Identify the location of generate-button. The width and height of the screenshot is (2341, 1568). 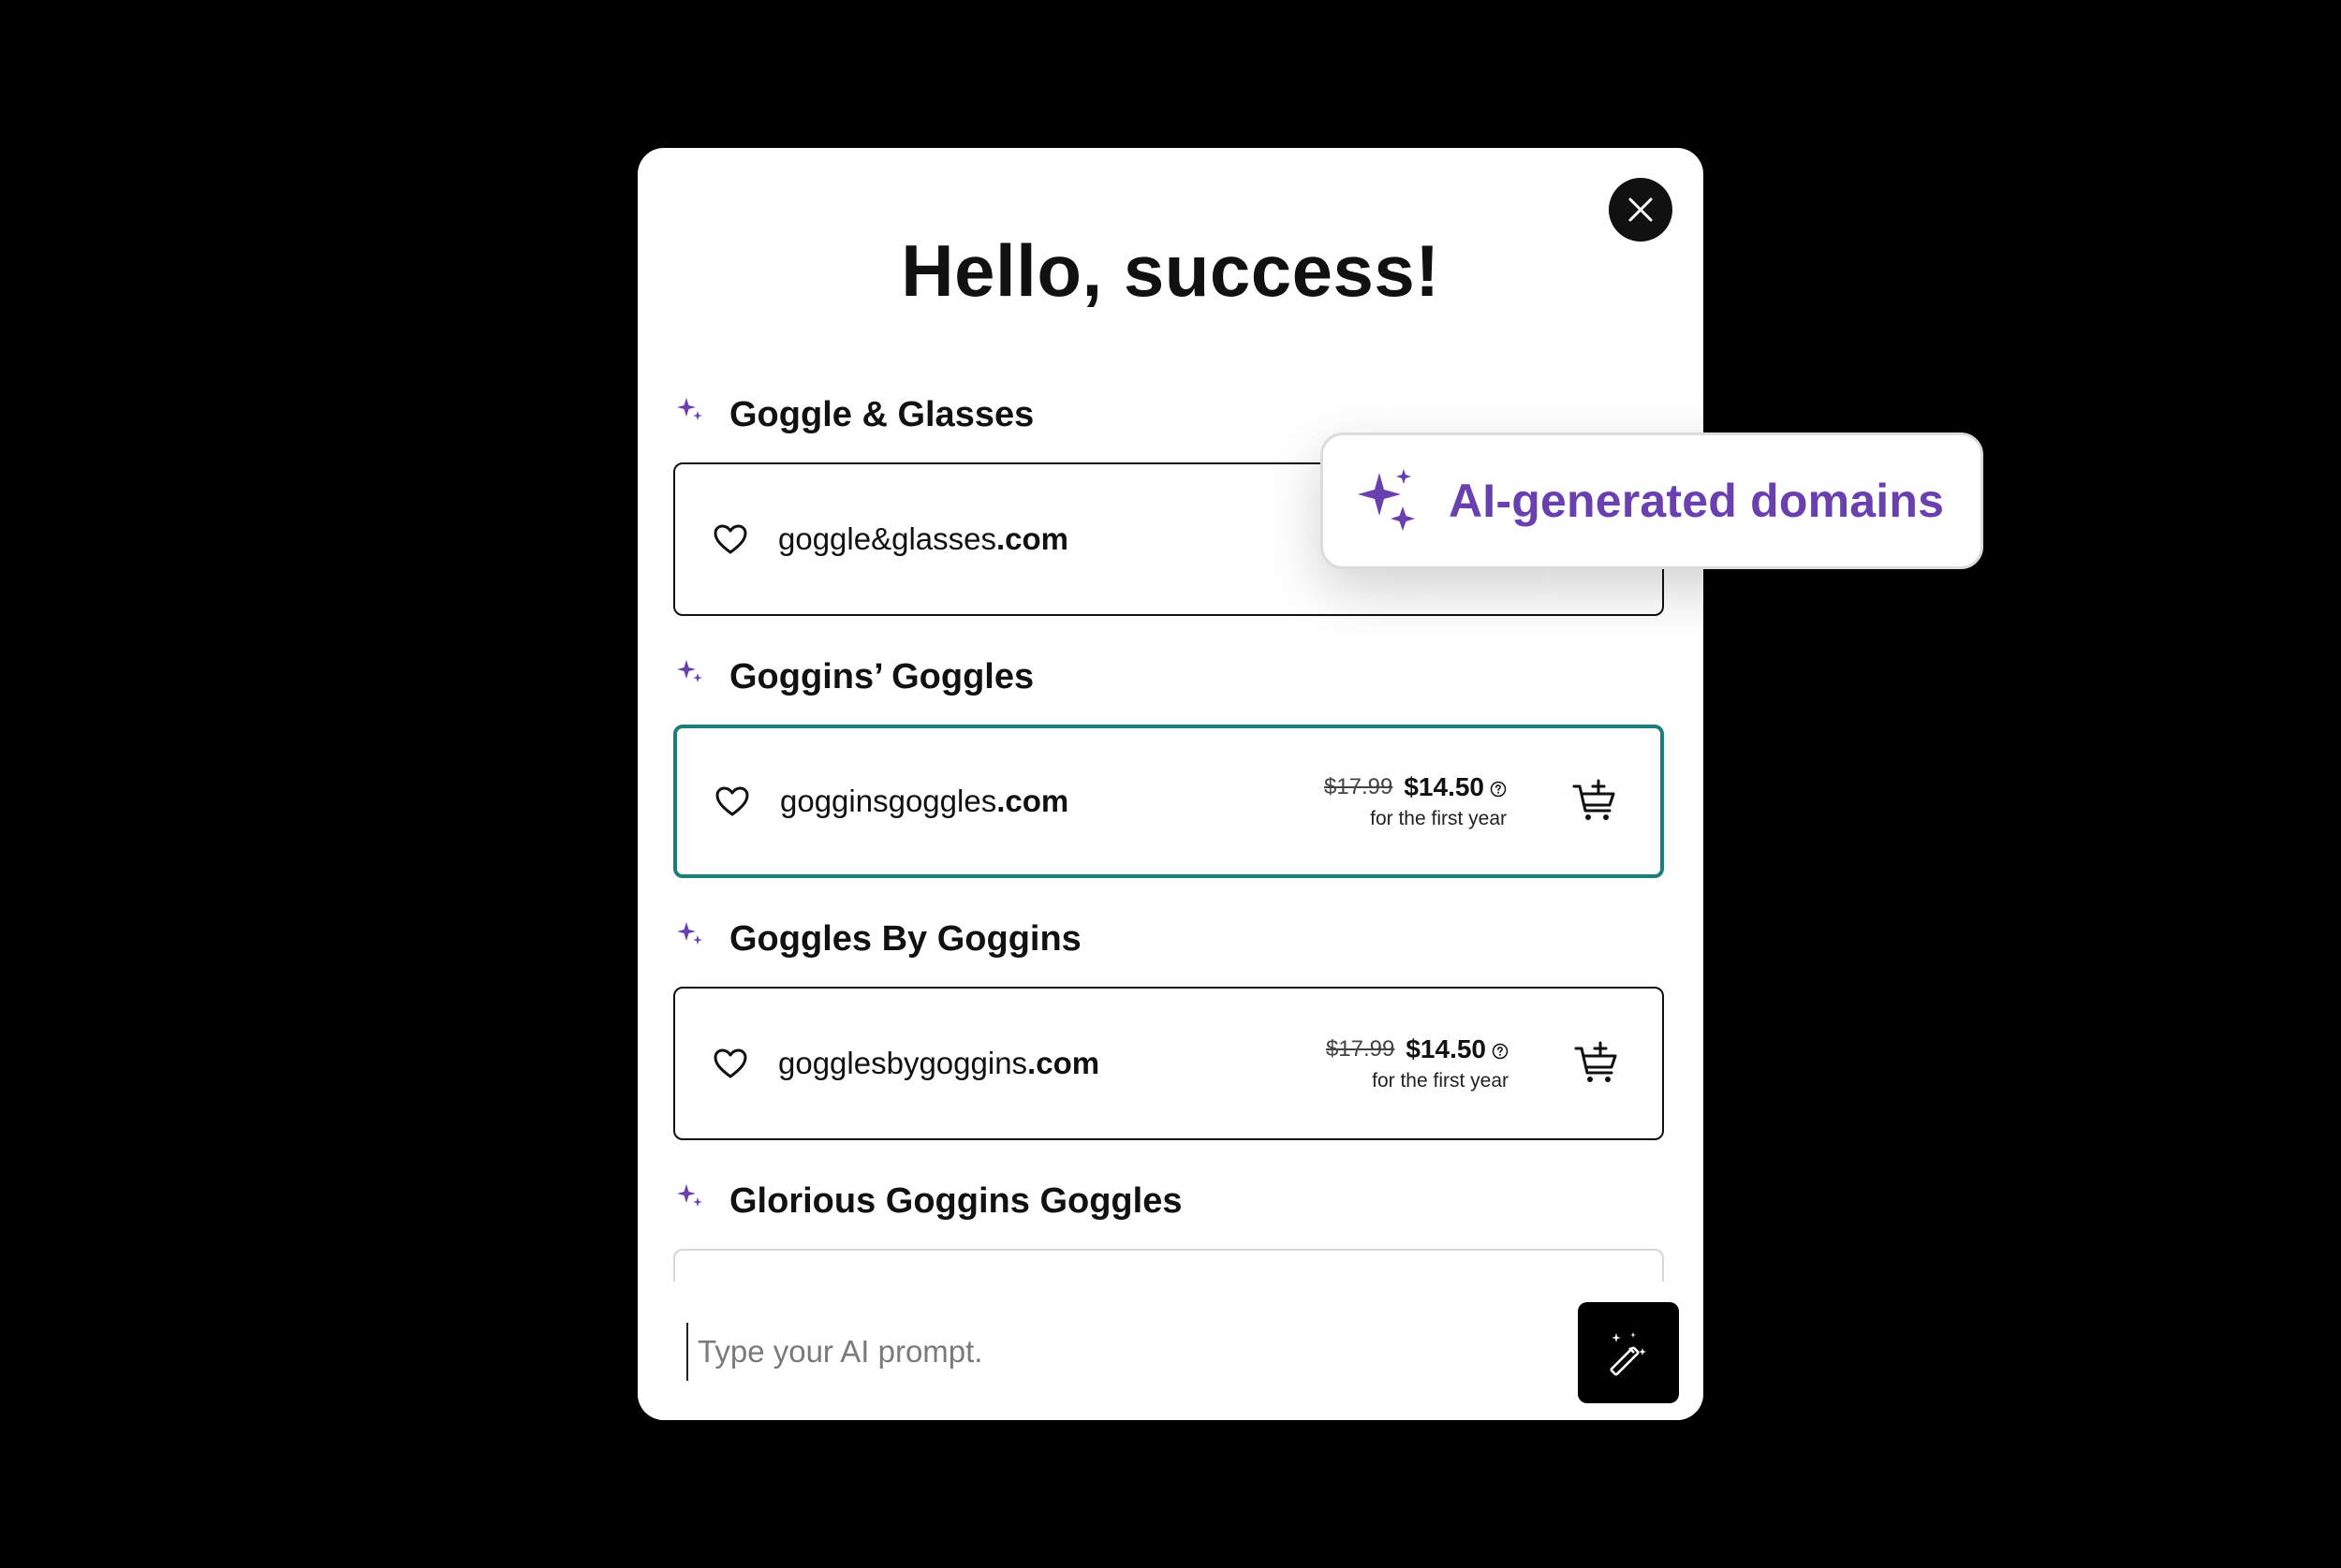
(1628, 1352).